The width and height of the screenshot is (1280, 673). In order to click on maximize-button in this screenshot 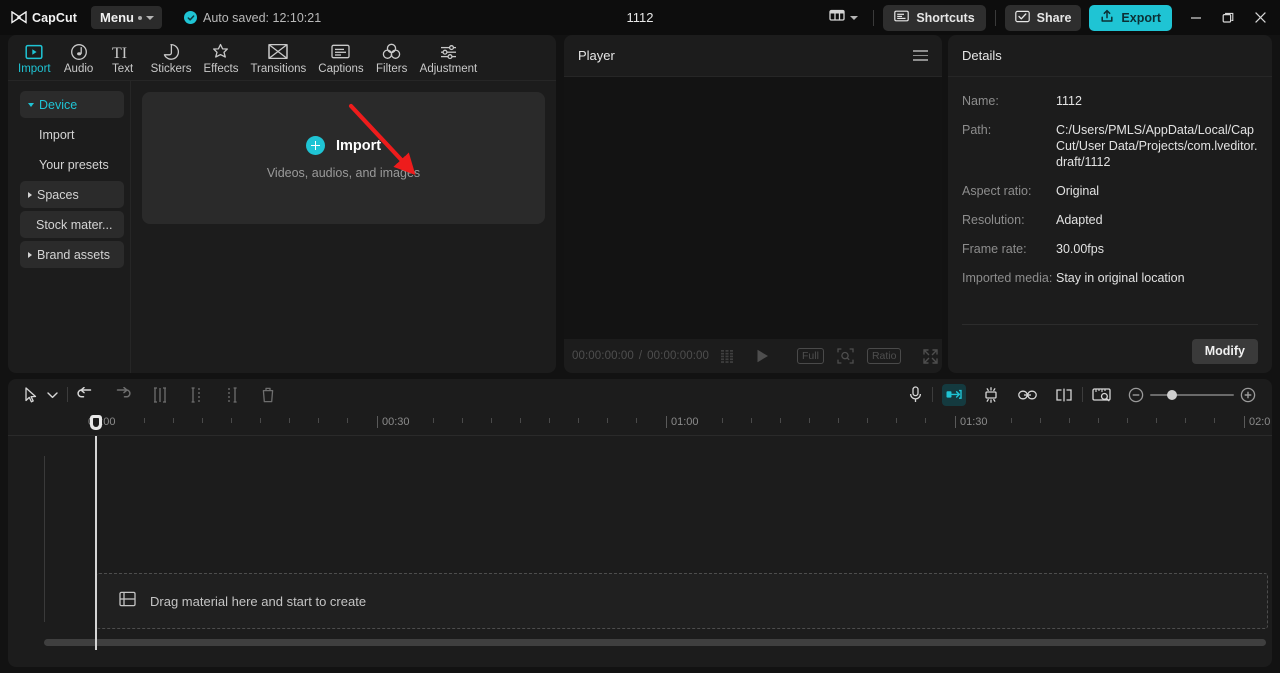, I will do `click(1228, 17)`.